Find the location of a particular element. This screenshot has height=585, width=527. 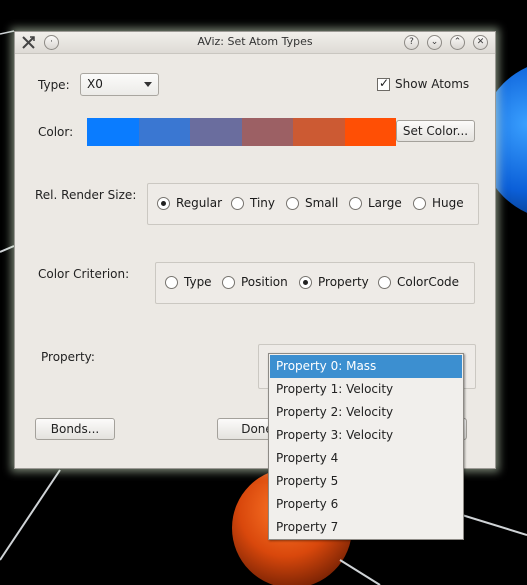

color-gradient-bar is located at coordinates (241, 132).